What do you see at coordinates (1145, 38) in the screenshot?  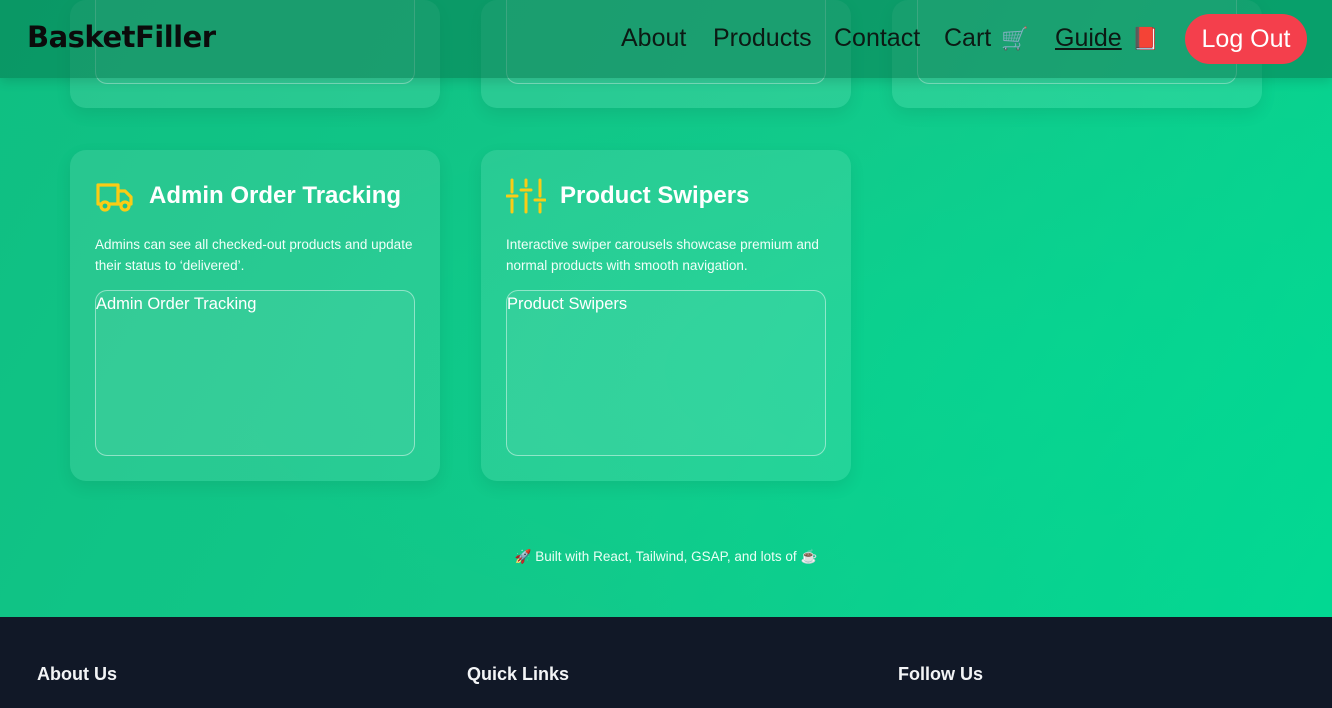 I see `book-icon: 📕` at bounding box center [1145, 38].